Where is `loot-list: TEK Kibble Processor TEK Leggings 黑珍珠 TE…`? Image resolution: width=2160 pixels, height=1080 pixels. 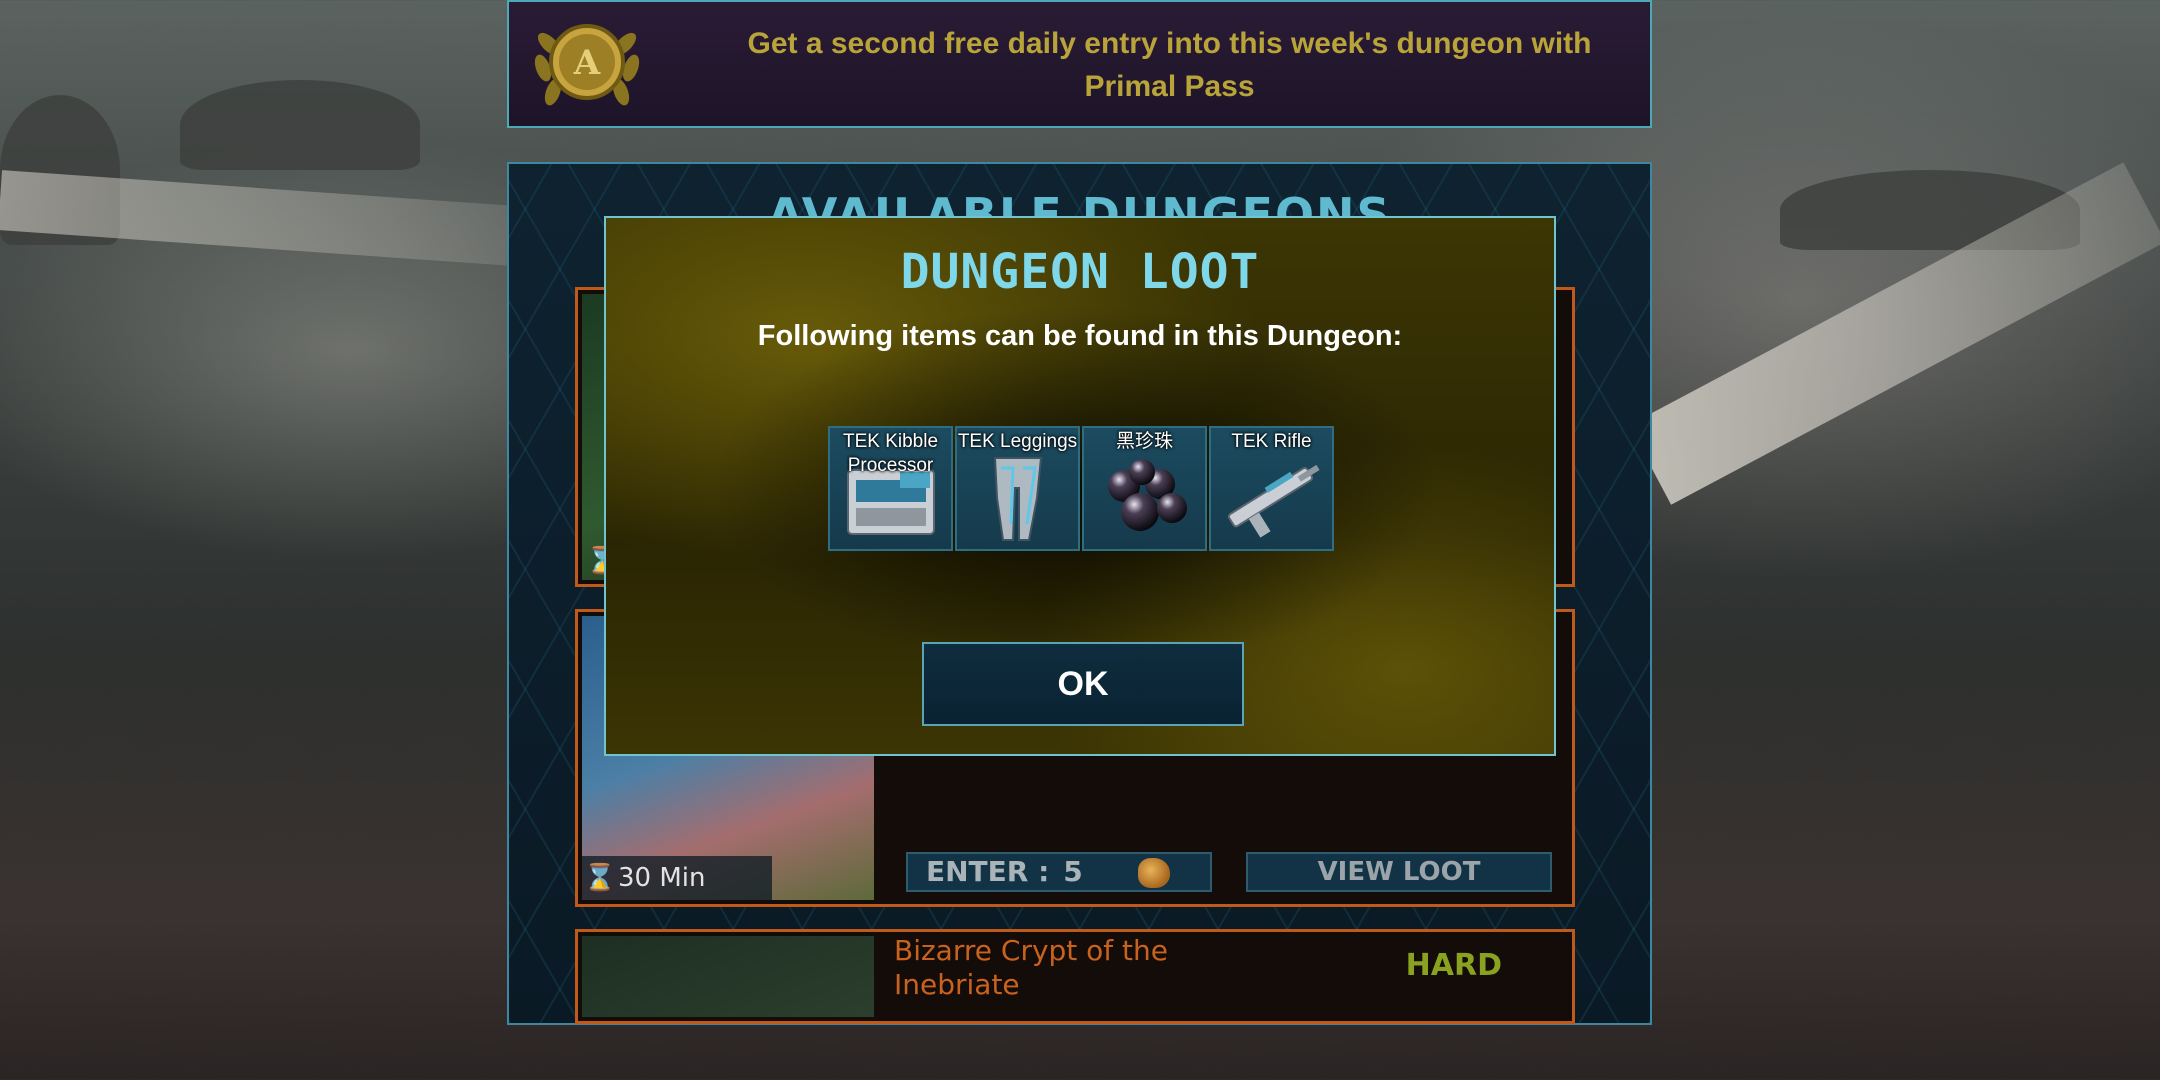 loot-list: TEK Kibble Processor TEK Leggings 黑珍珠 TE… is located at coordinates (1081, 488).